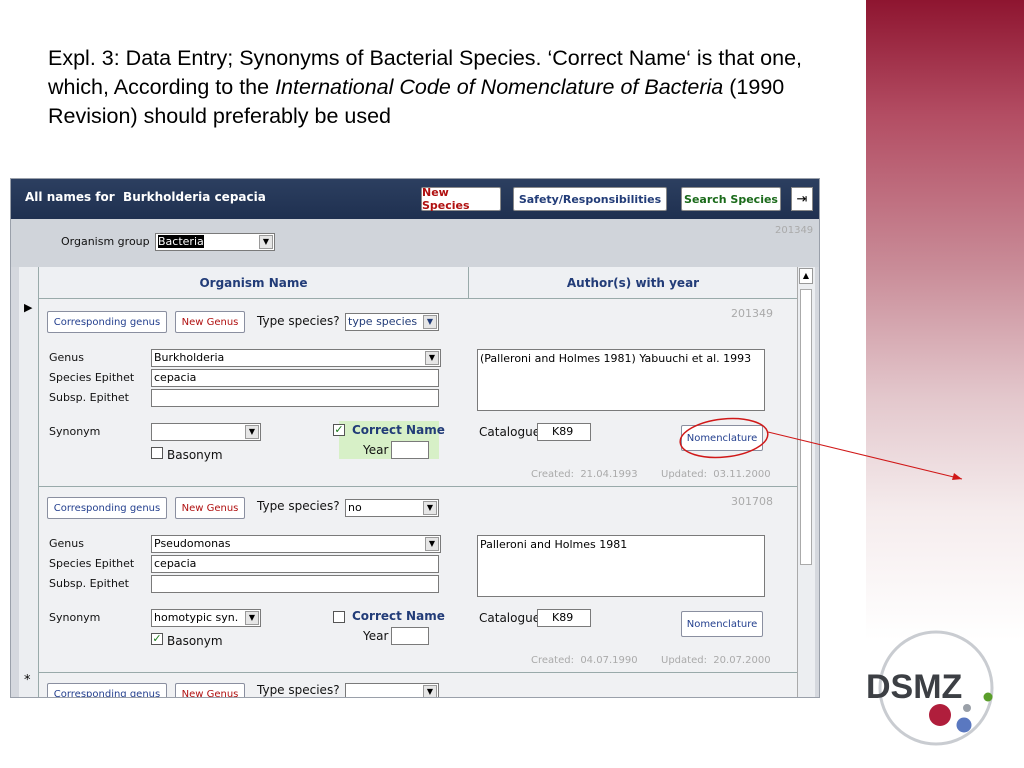 The height and width of the screenshot is (768, 1024). What do you see at coordinates (590, 199) in the screenshot?
I see `safety-responsibilities-button: Safety/Responsibilities` at bounding box center [590, 199].